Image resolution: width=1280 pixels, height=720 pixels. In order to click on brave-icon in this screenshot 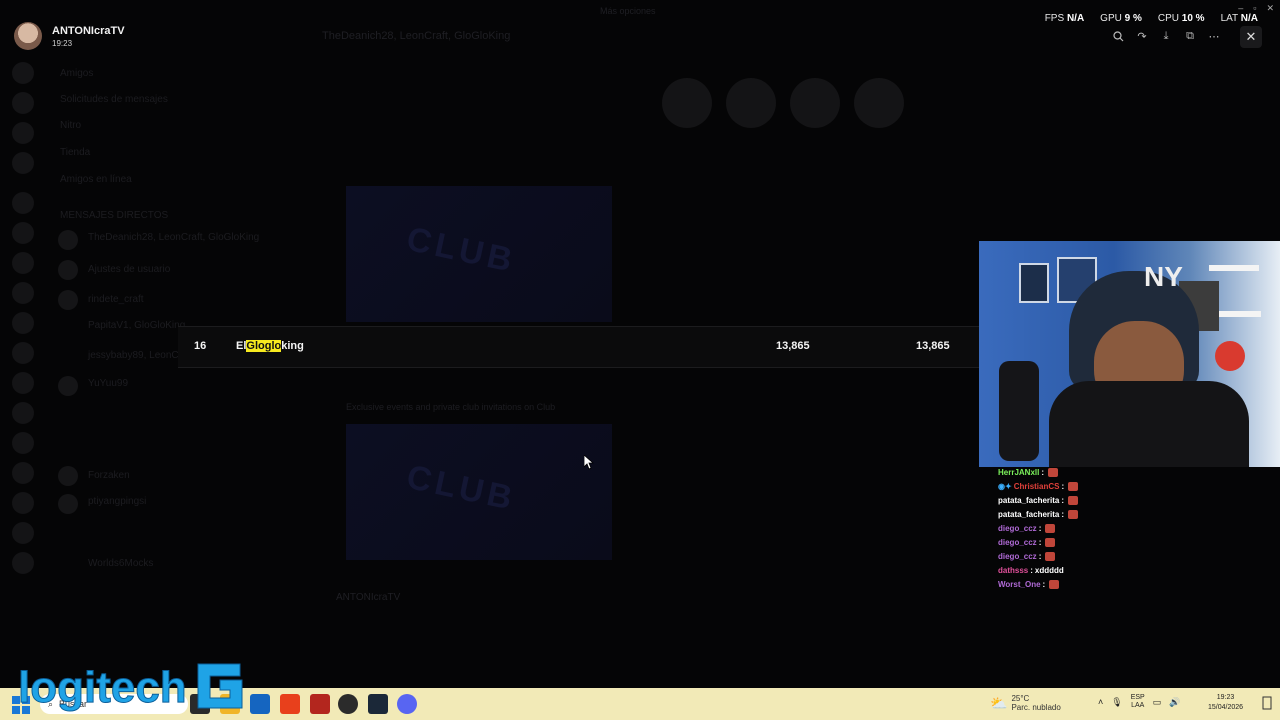, I will do `click(290, 704)`.